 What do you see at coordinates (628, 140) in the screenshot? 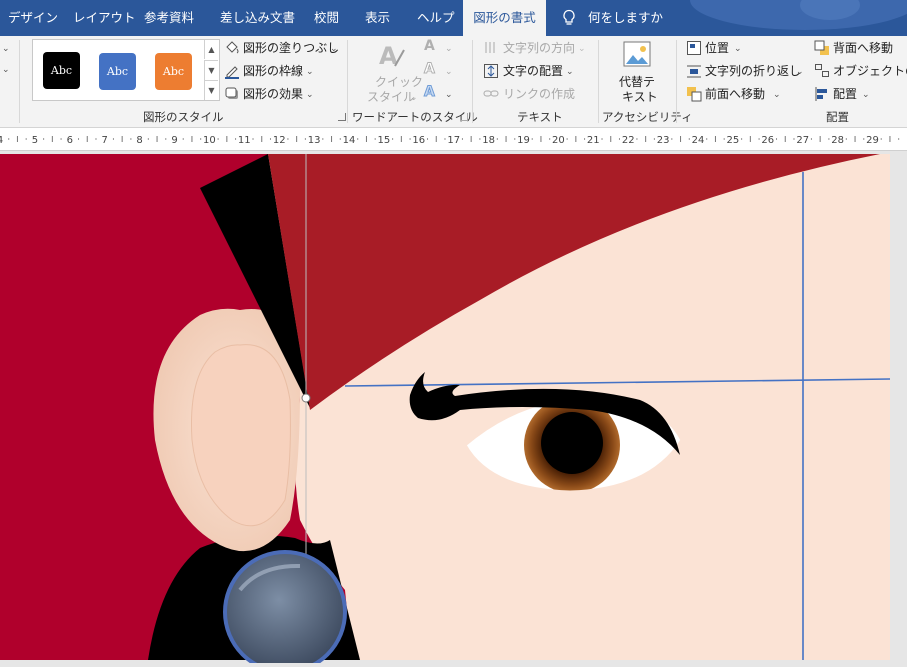
I see `ruler-label: 22` at bounding box center [628, 140].